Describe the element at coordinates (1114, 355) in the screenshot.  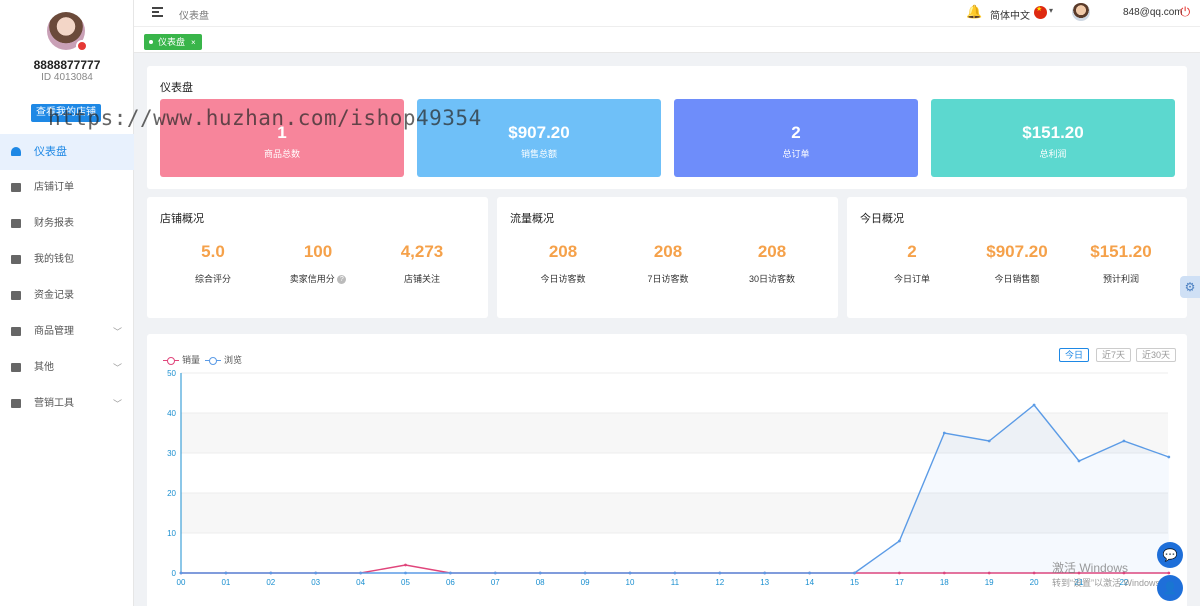
I see `range-7days-button: 近7天` at that location.